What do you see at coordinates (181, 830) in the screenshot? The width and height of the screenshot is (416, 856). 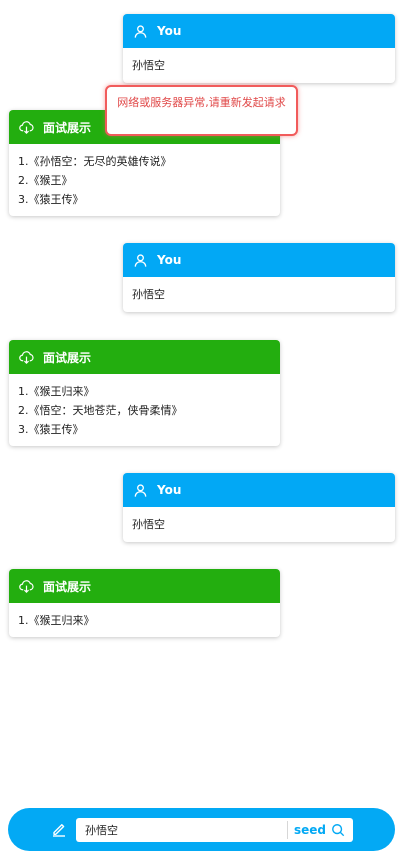 I see `search-input` at bounding box center [181, 830].